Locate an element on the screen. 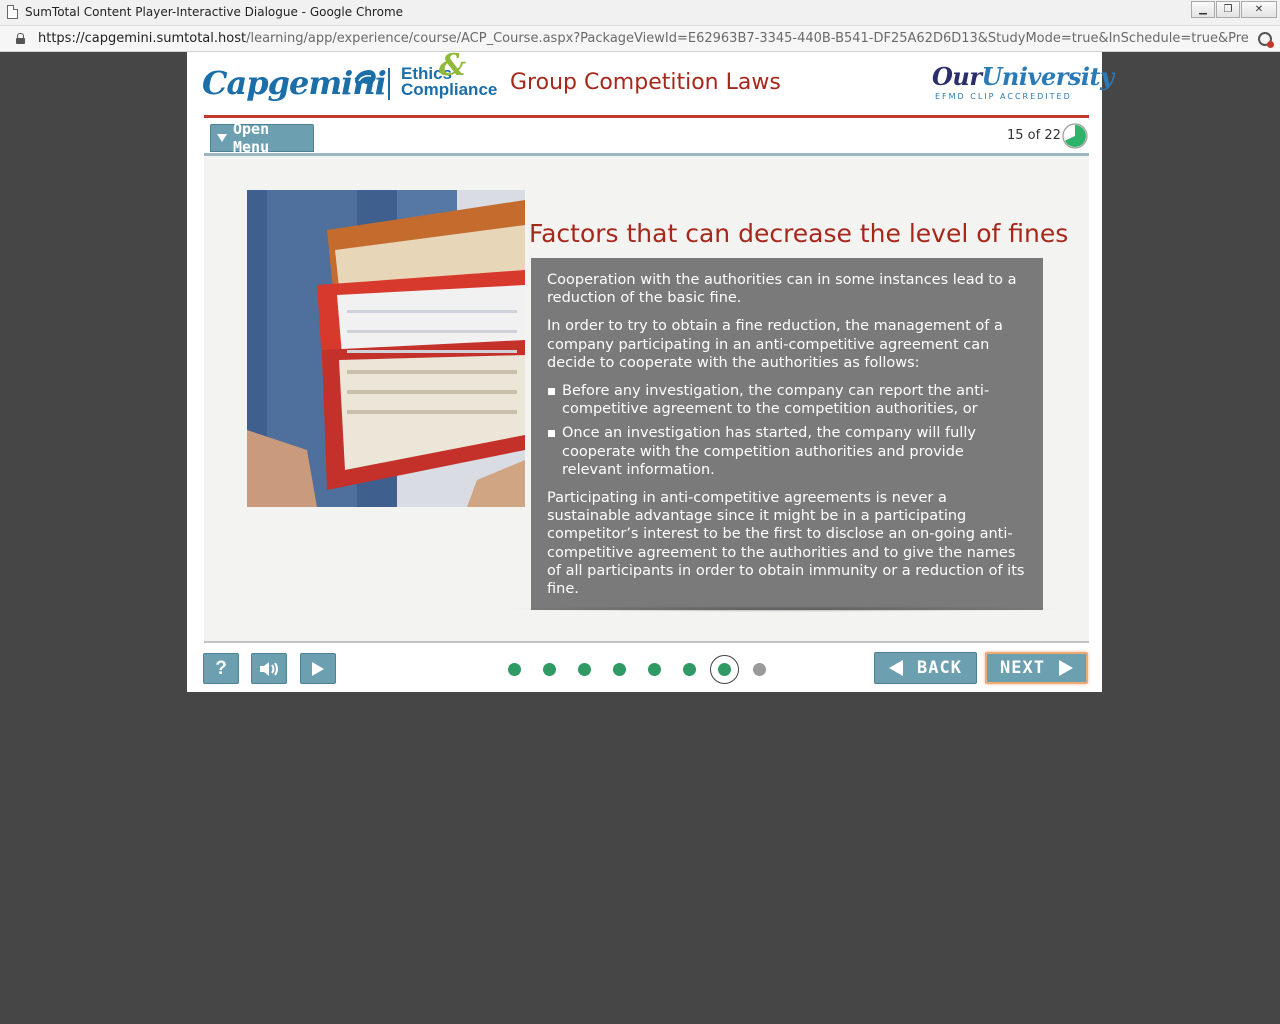  back-label: BACK is located at coordinates (939, 668).